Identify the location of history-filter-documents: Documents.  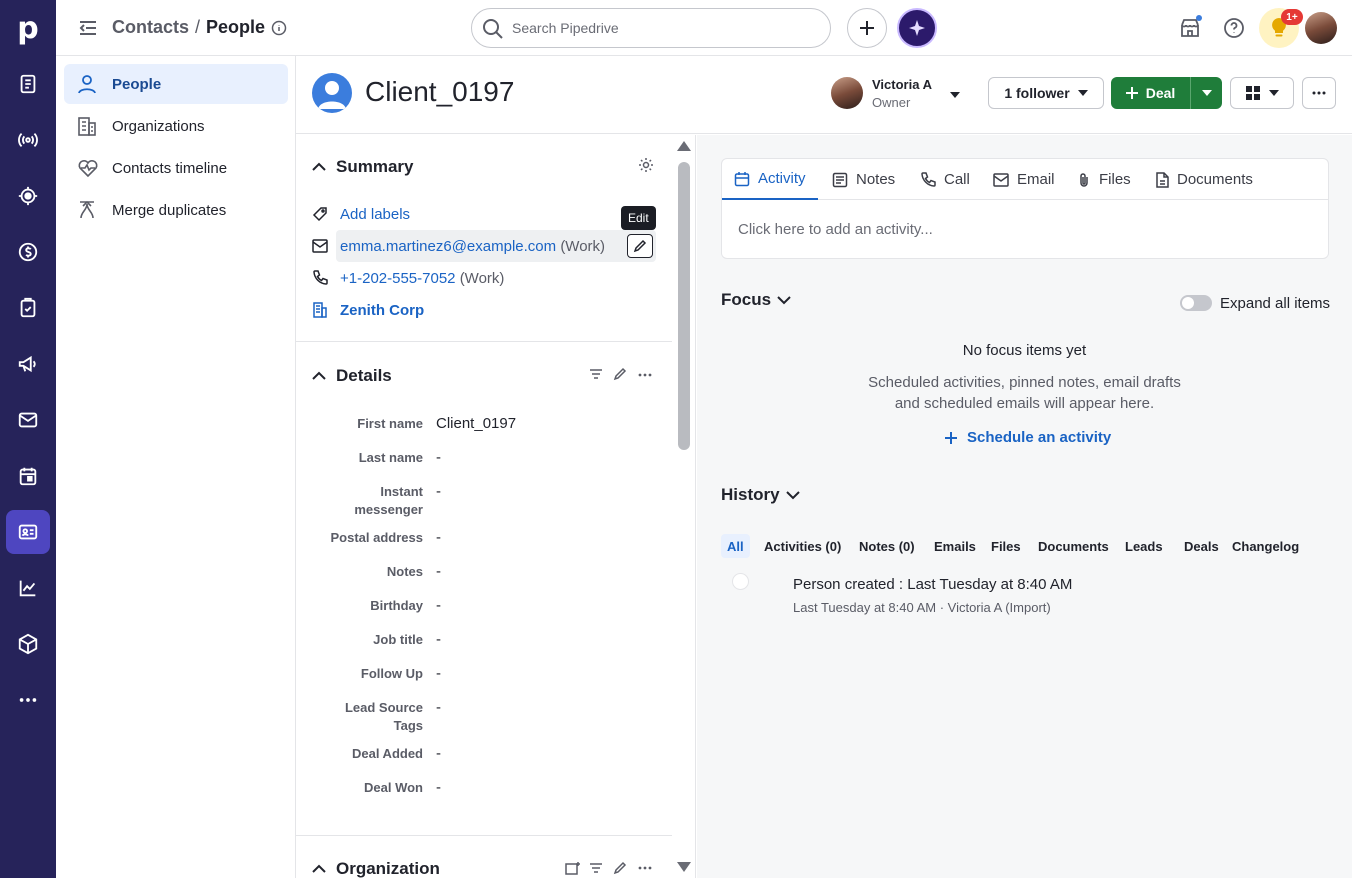
(1073, 546).